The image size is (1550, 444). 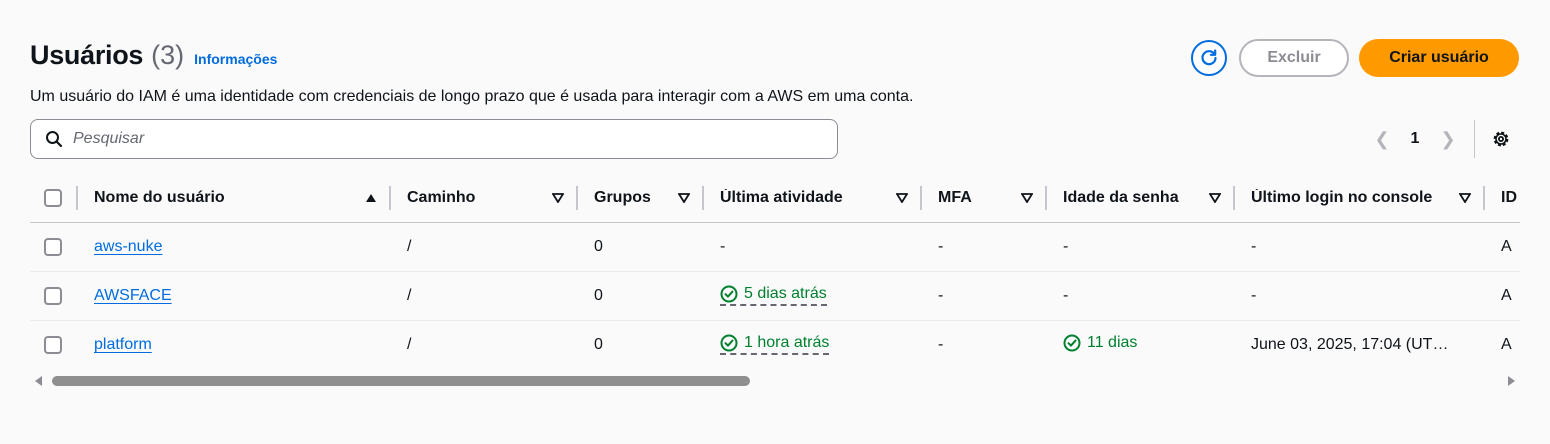 I want to click on column-header-mfa: MFA, so click(x=984, y=198).